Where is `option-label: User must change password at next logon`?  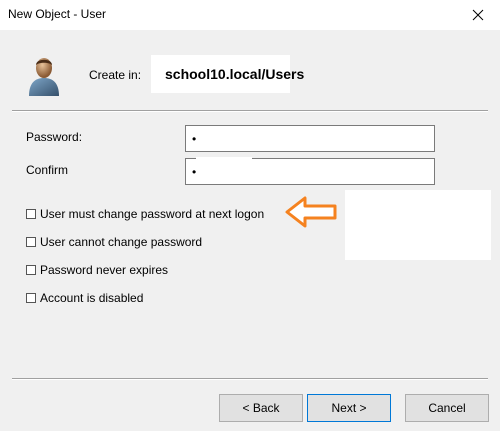 option-label: User must change password at next logon is located at coordinates (152, 214).